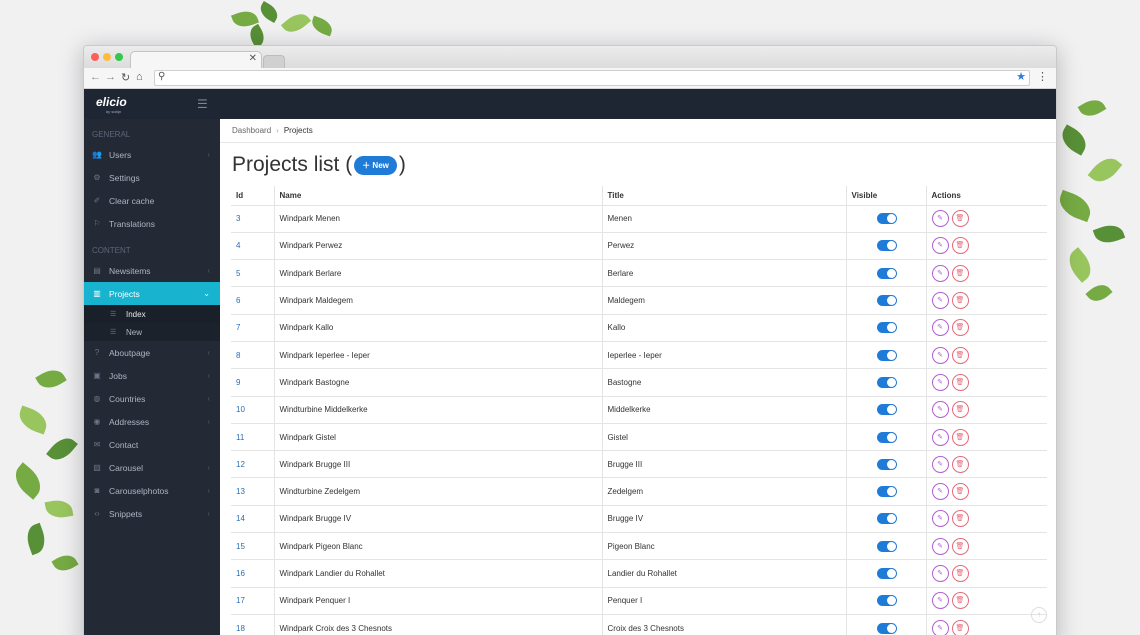 The width and height of the screenshot is (1140, 635). I want to click on sidebar-item-clear-cache: ✐ Clear cache, so click(152, 200).